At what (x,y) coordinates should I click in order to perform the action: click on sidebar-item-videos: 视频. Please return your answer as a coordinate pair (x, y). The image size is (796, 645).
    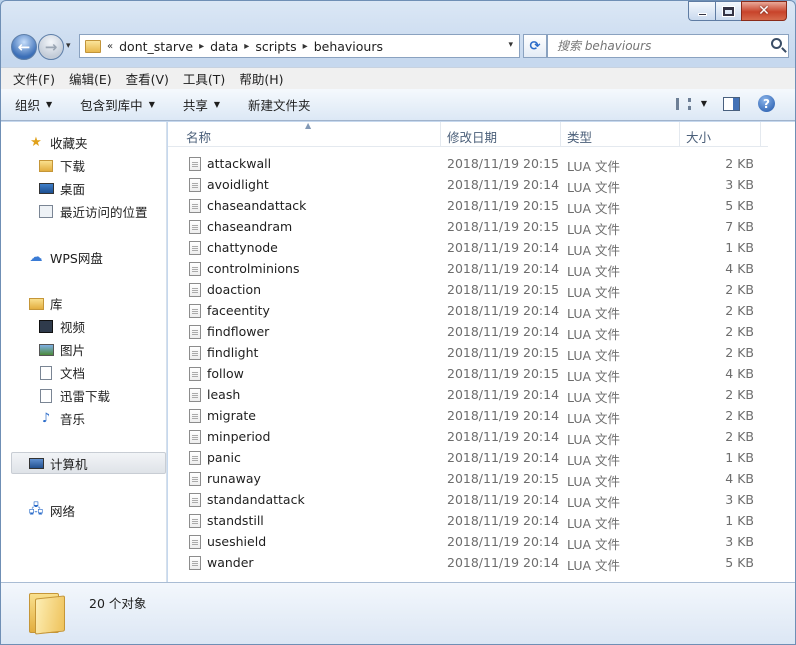
    Looking at the image, I should click on (61, 326).